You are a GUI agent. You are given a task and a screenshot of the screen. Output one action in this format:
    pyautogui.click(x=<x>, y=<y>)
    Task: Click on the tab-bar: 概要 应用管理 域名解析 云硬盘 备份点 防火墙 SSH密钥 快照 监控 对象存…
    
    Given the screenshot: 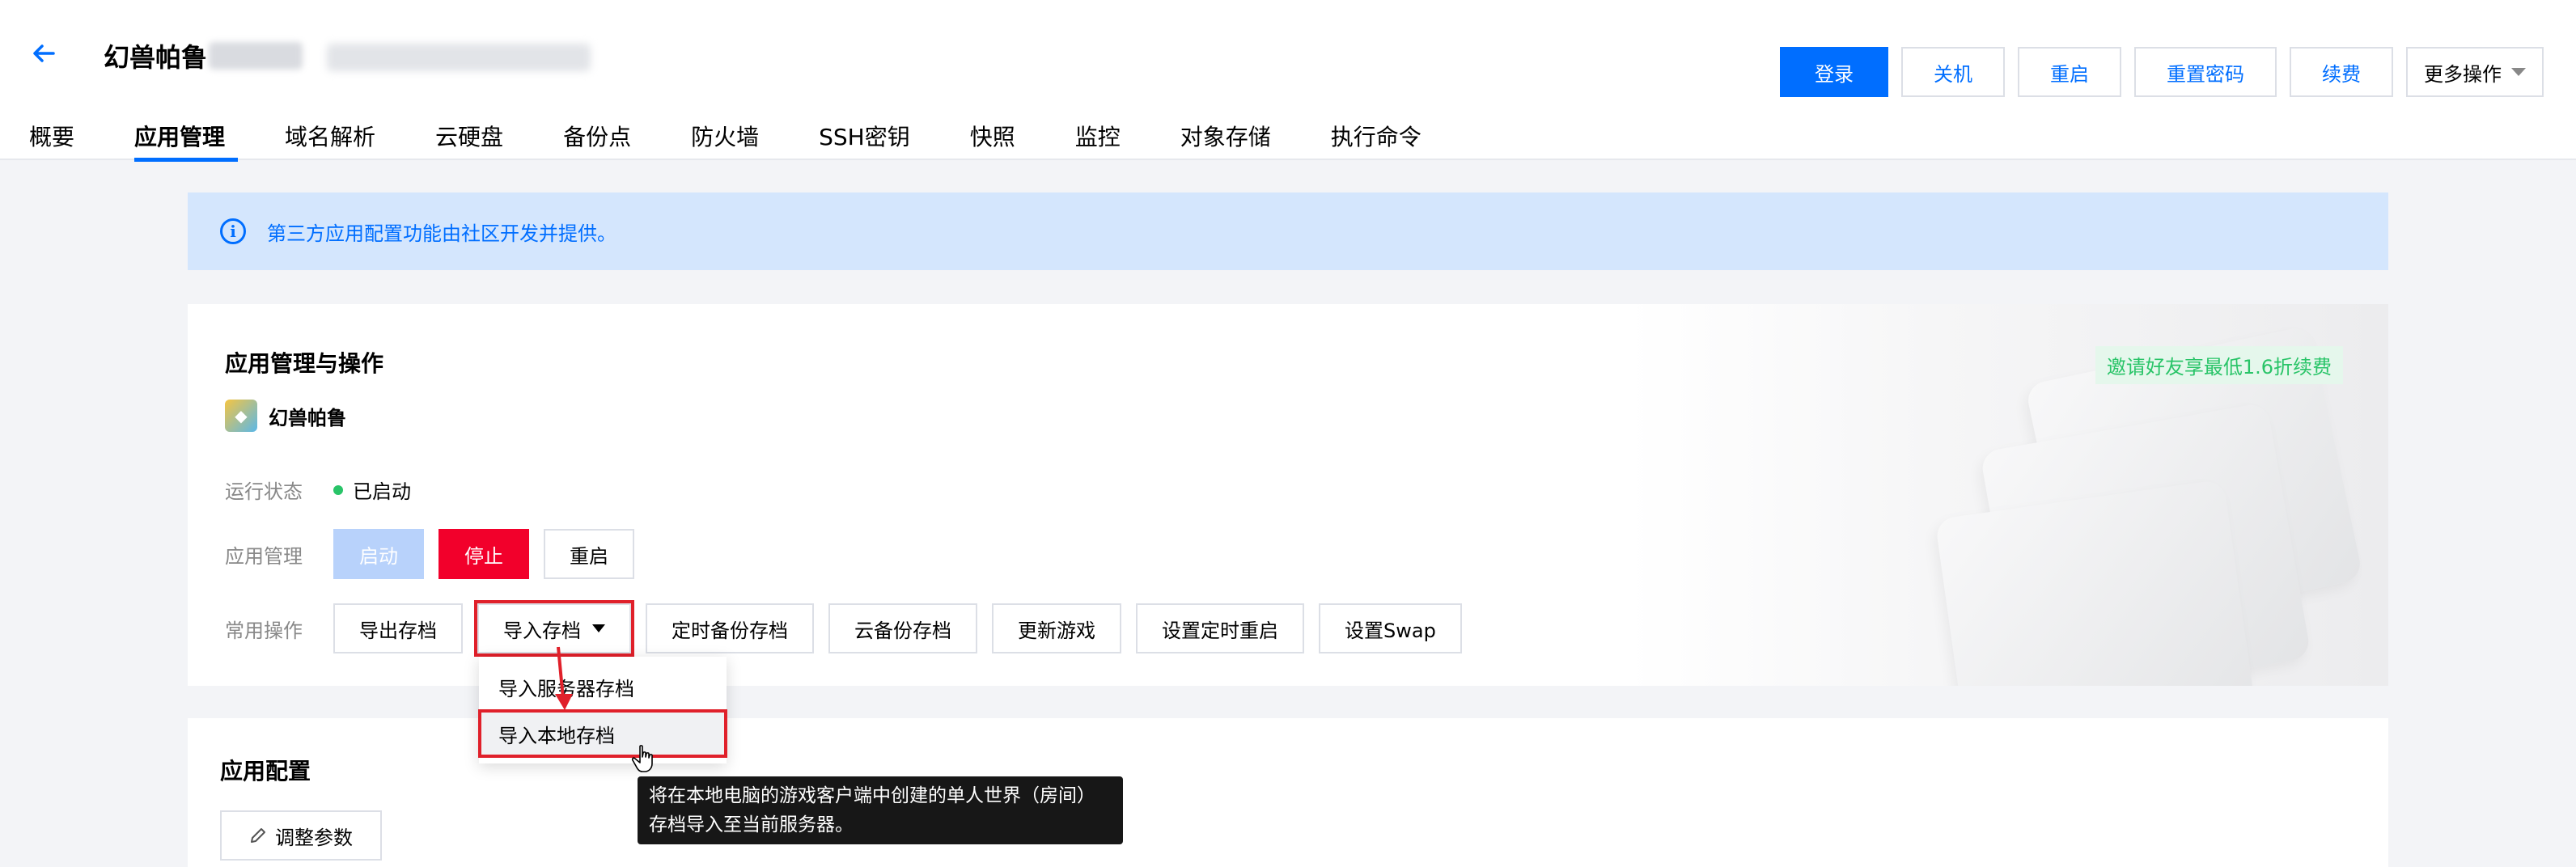 What is the action you would take?
    pyautogui.click(x=755, y=141)
    